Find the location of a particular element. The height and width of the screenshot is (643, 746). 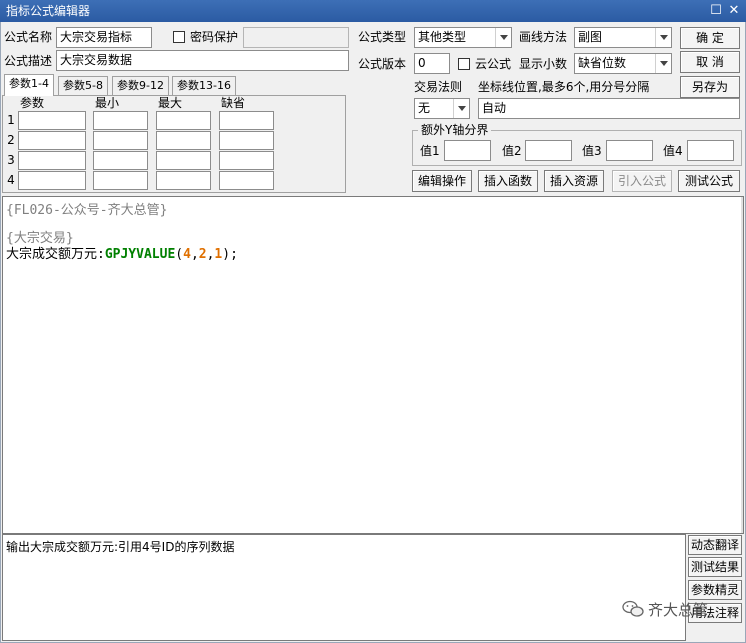

editor-line-code: 大宗成交额万元:GPJYVALUE(4,2,1); is located at coordinates (122, 252).